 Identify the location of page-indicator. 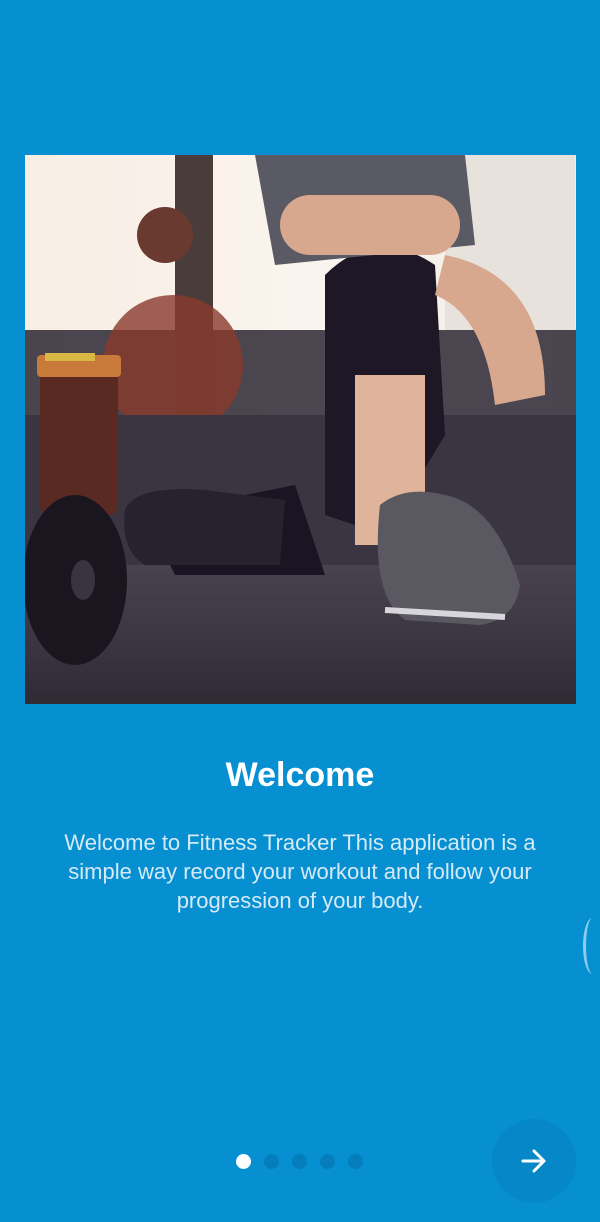
(299, 1161).